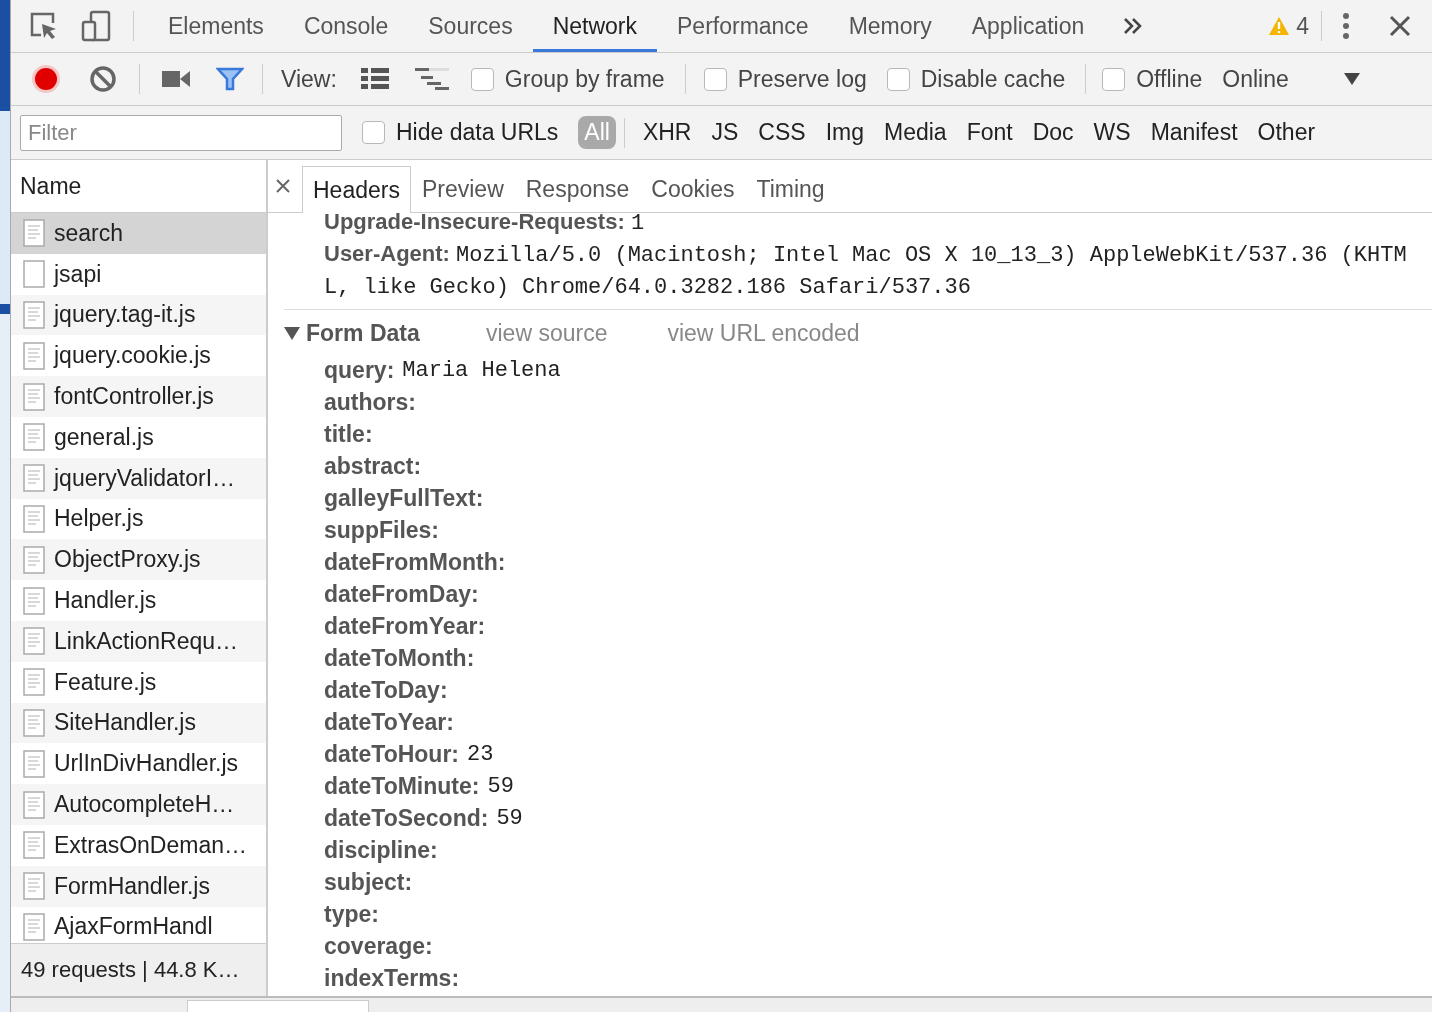  I want to click on request-row: jquery.cookie.js, so click(138, 356).